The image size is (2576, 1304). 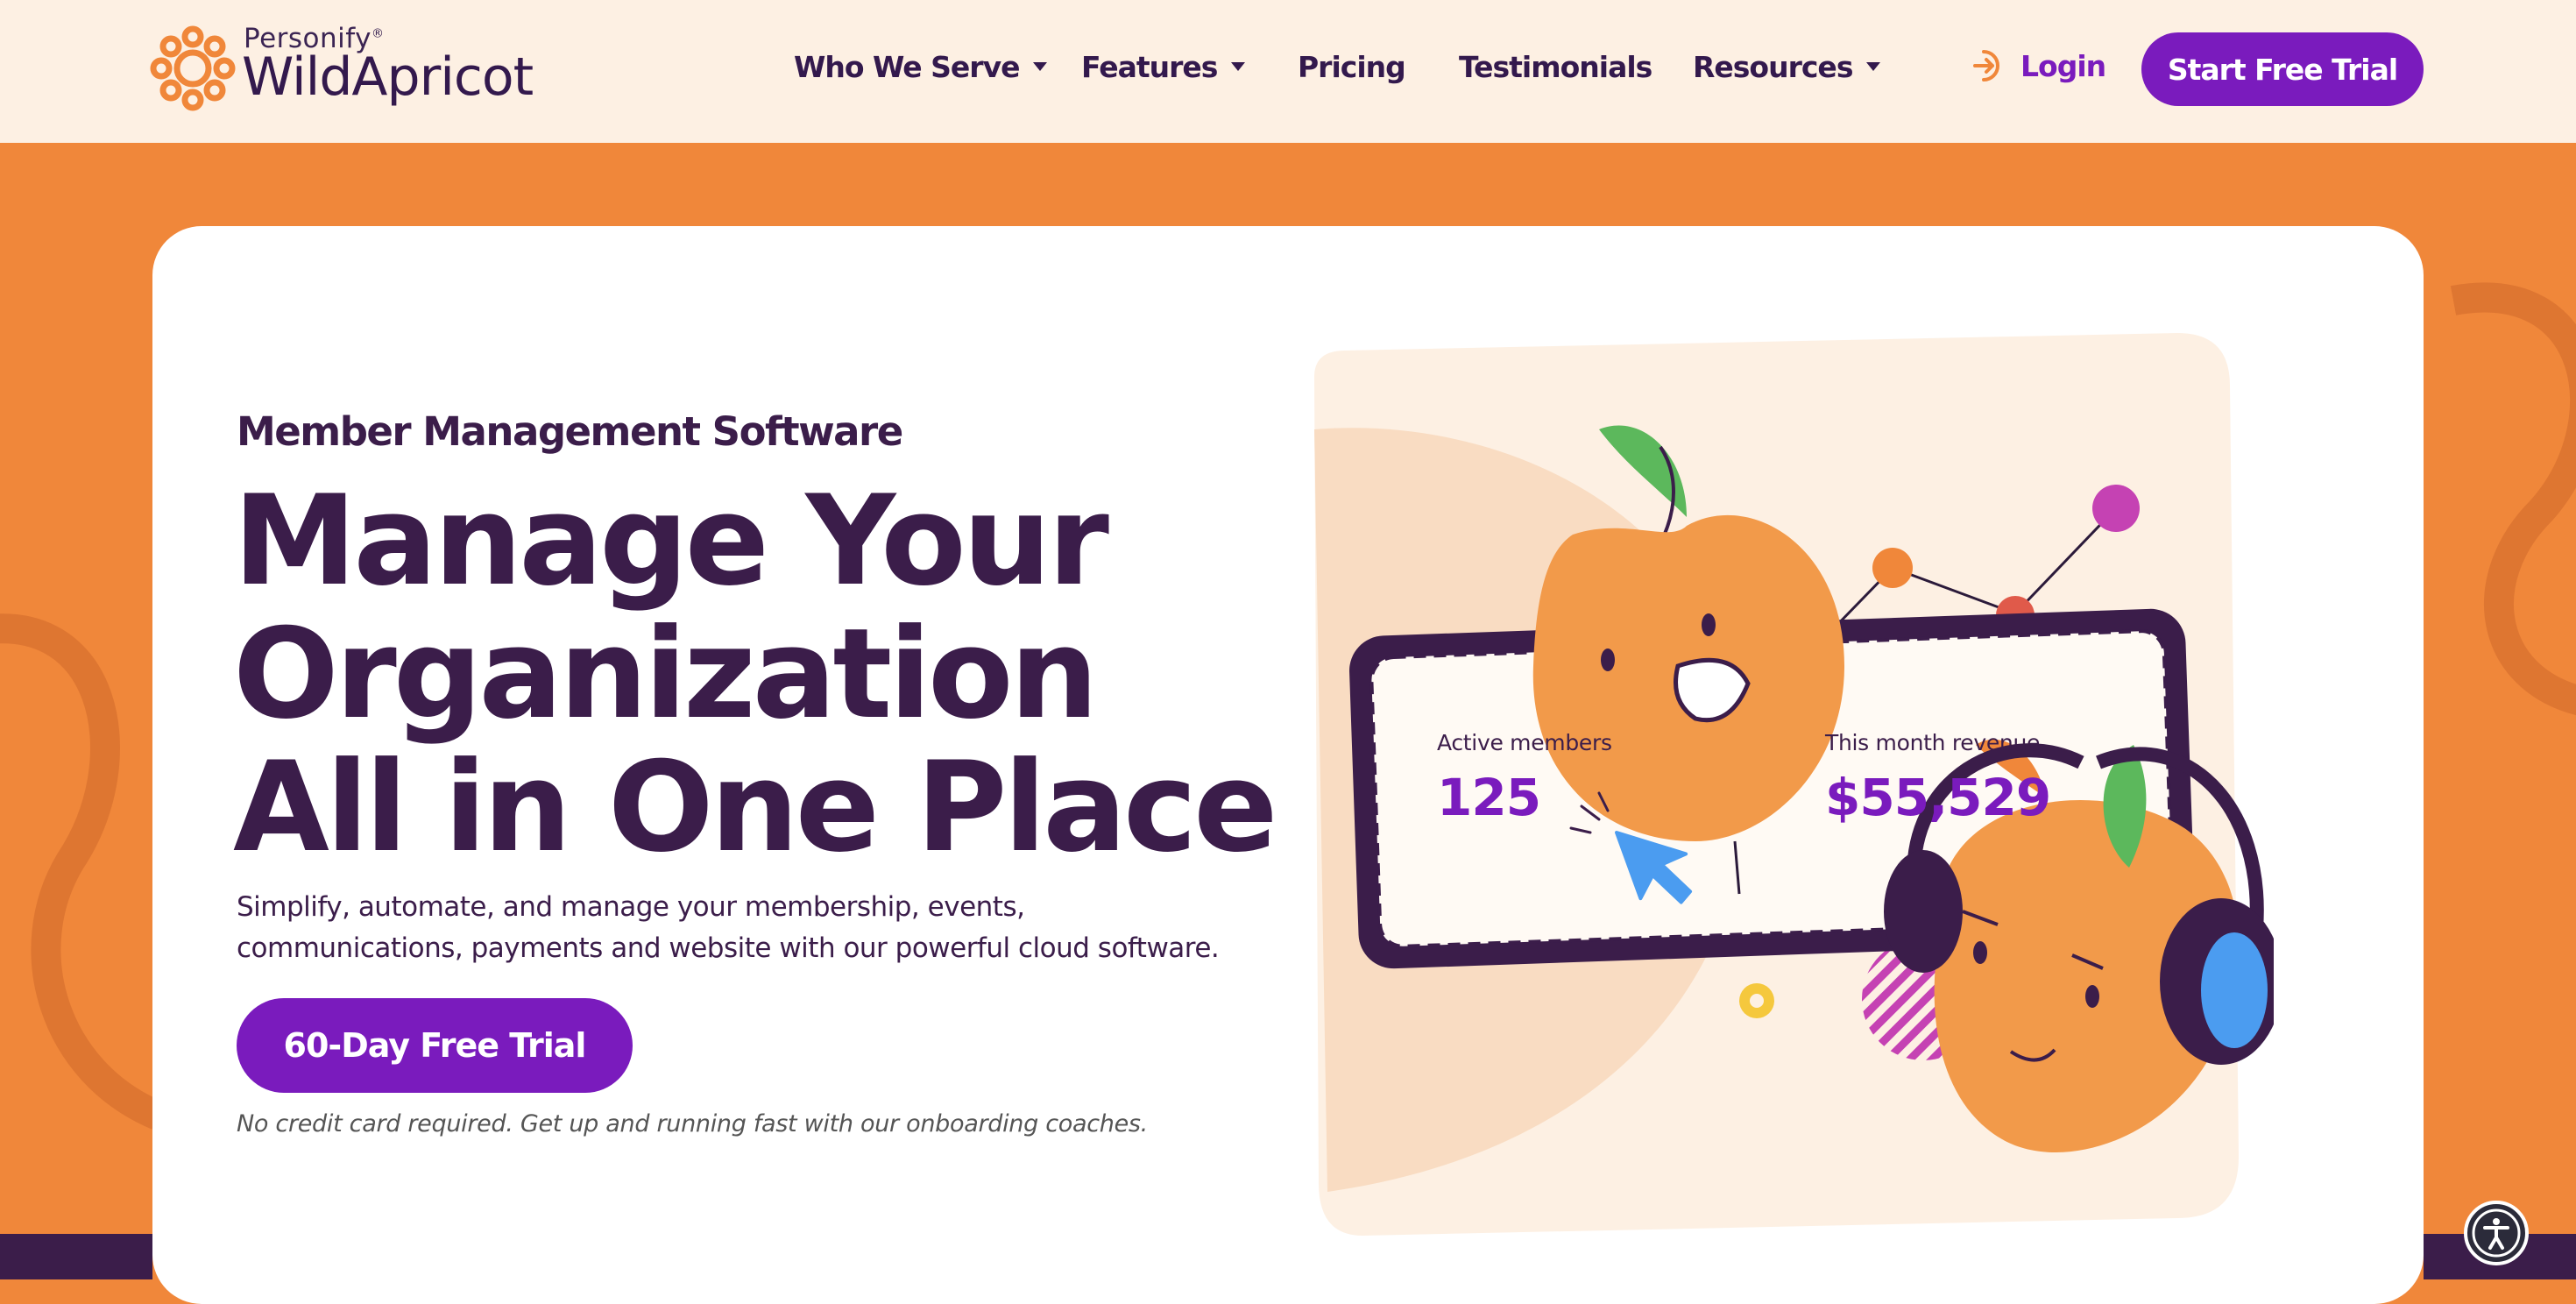 I want to click on nav-label: Who We Serve, so click(x=907, y=67).